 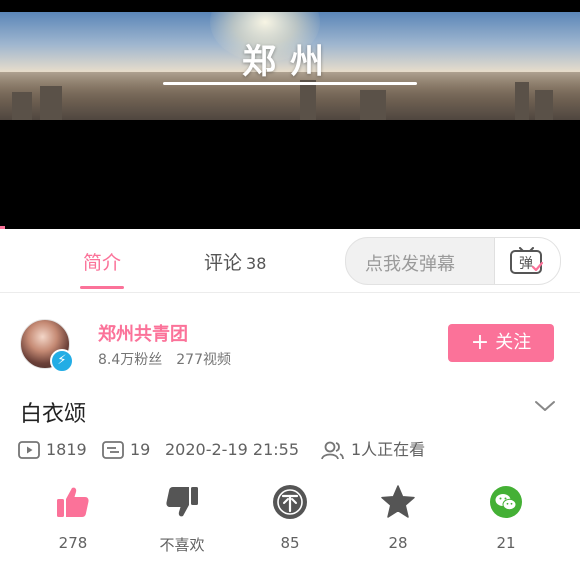 What do you see at coordinates (29, 450) in the screenshot?
I see `play-count-icon` at bounding box center [29, 450].